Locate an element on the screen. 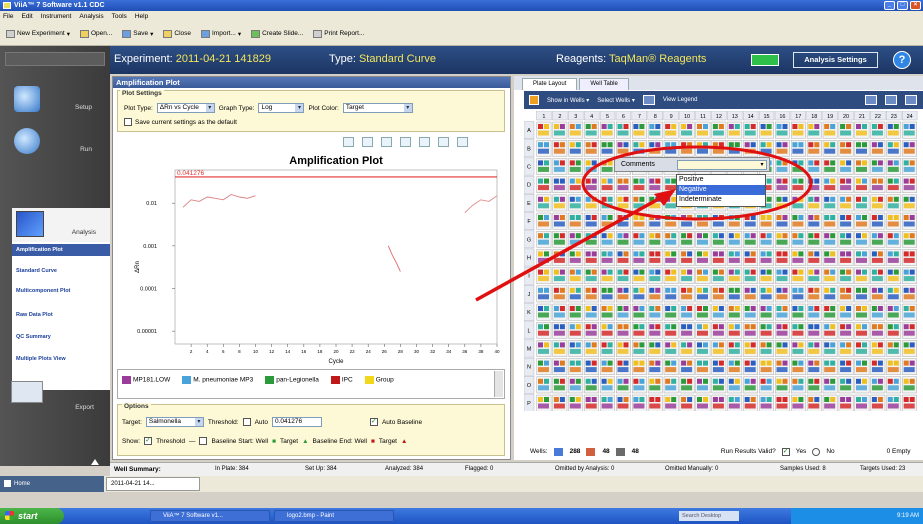 Image resolution: width=923 pixels, height=524 pixels. legend-item: MP181.LOW is located at coordinates (146, 380).